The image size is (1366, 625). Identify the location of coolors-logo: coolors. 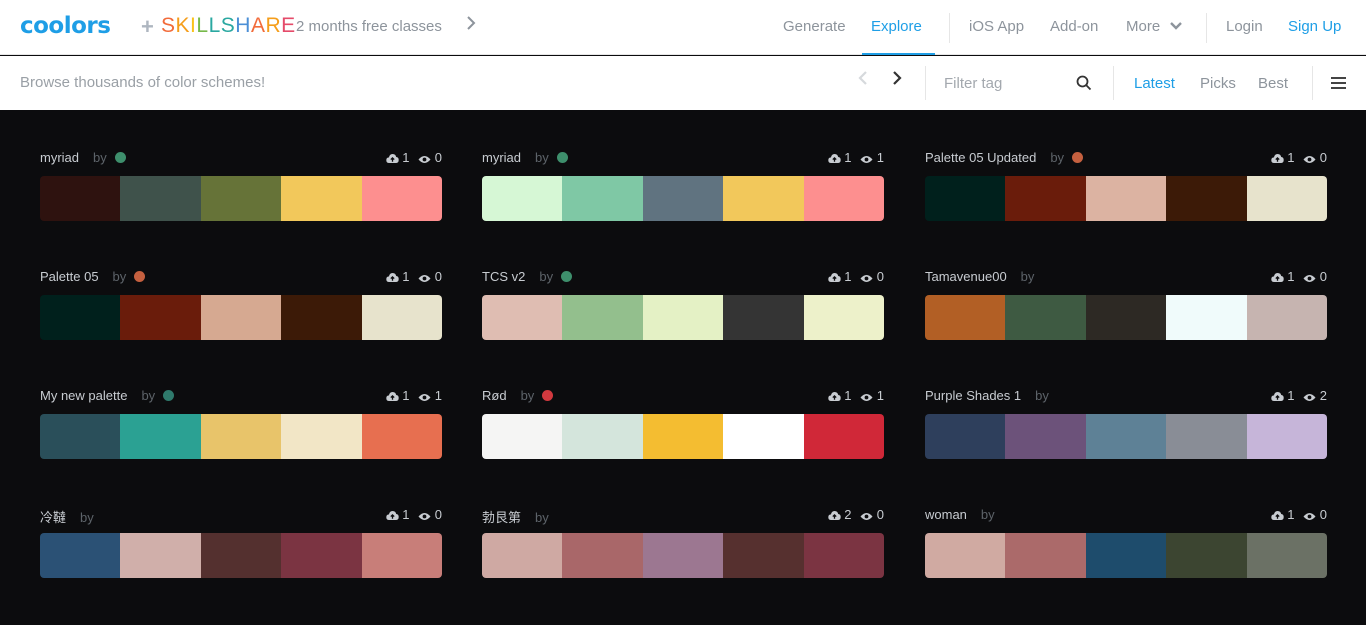
(65, 26).